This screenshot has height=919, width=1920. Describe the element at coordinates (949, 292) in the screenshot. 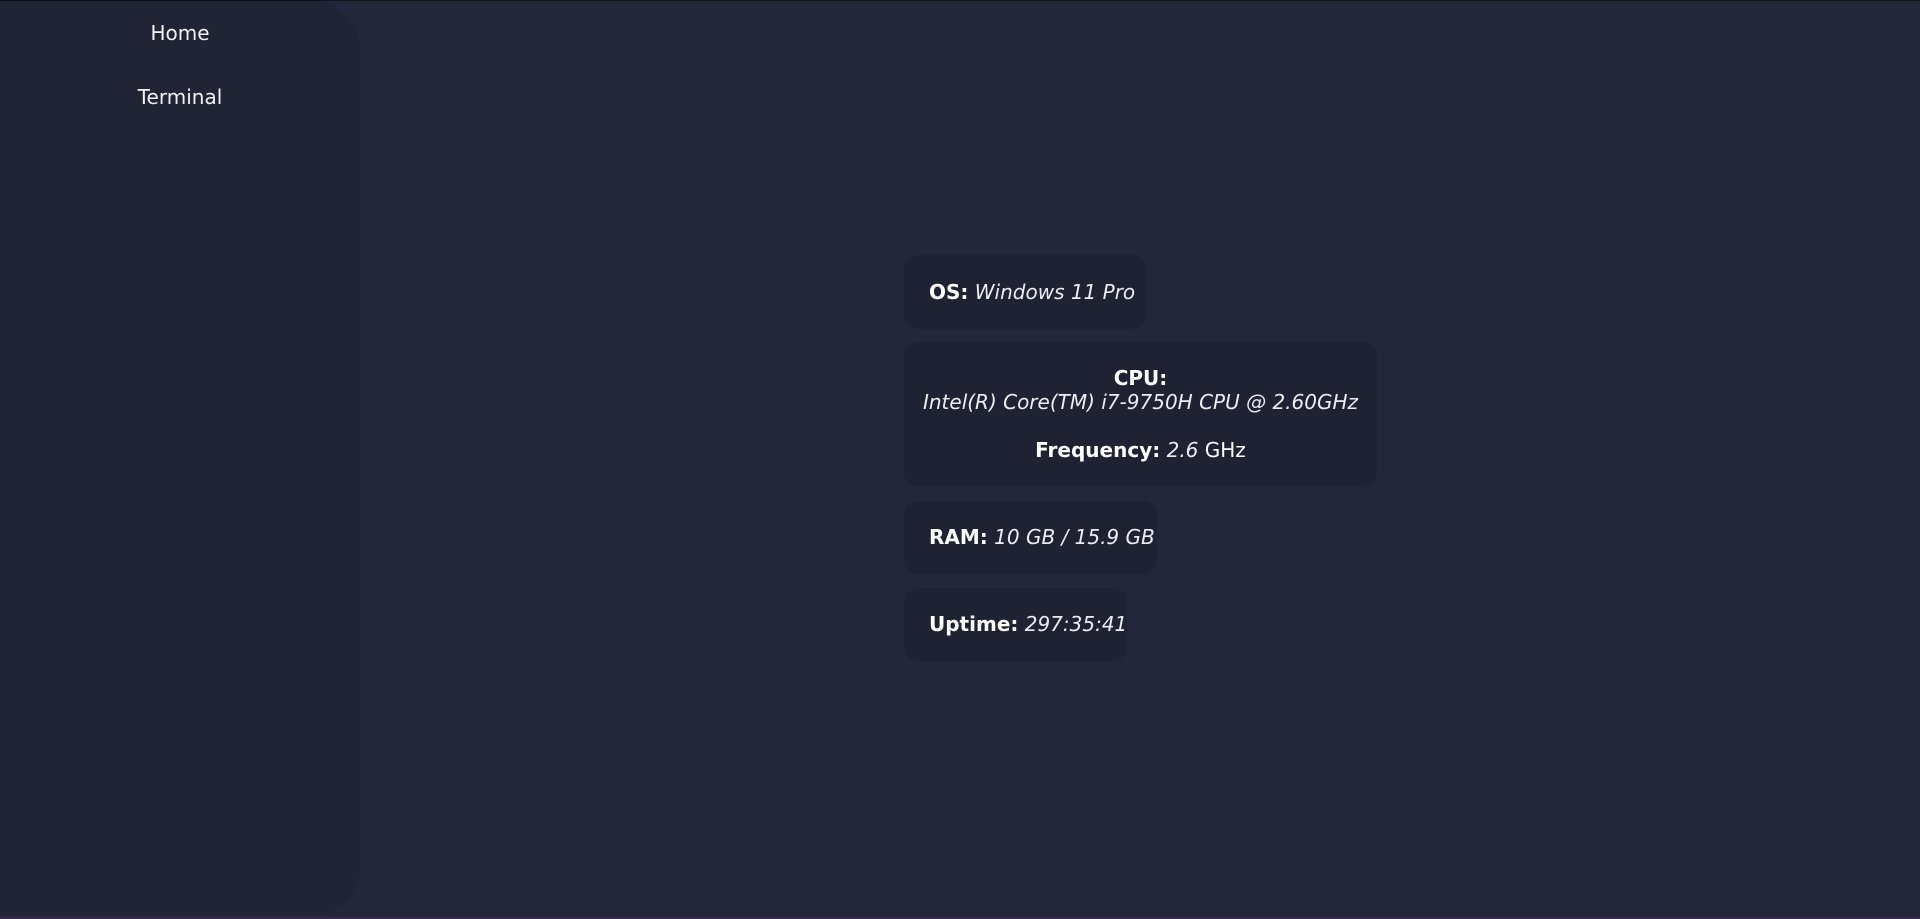

I see `os-label: OS:` at that location.